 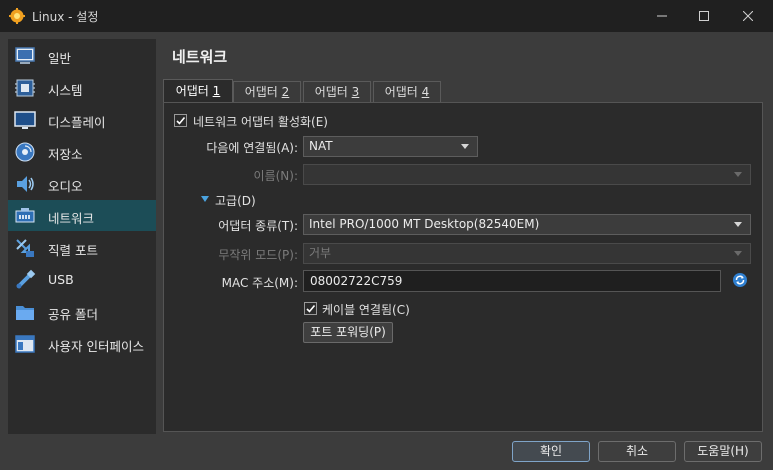 I want to click on adapter-type-combo: Intel PRO/1000 MT Desktop(82540EM), so click(x=527, y=224).